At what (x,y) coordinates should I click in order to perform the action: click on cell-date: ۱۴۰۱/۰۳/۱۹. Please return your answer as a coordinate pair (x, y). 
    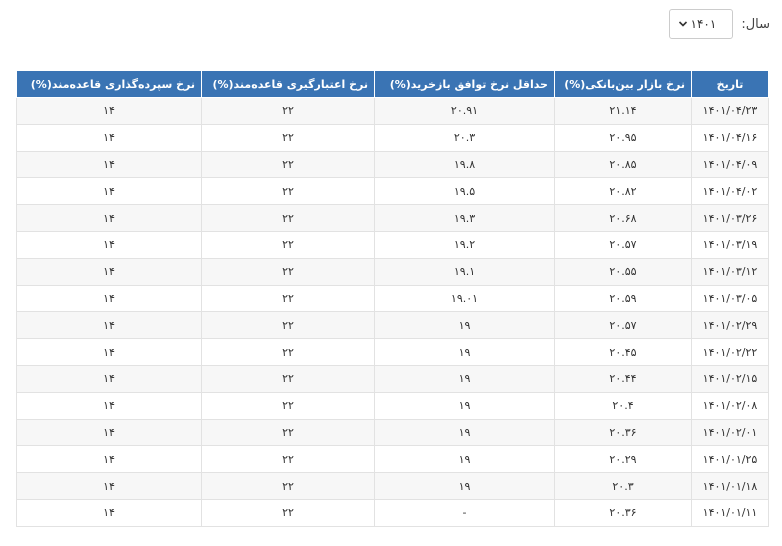
    Looking at the image, I should click on (730, 245).